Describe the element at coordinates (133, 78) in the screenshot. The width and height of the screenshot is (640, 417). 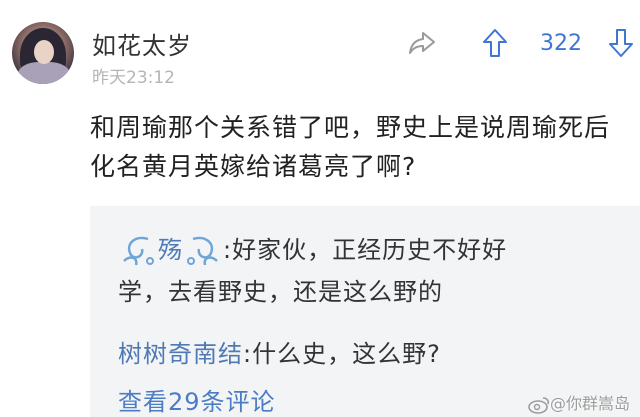
I see `timestamp: 昨天23:12` at that location.